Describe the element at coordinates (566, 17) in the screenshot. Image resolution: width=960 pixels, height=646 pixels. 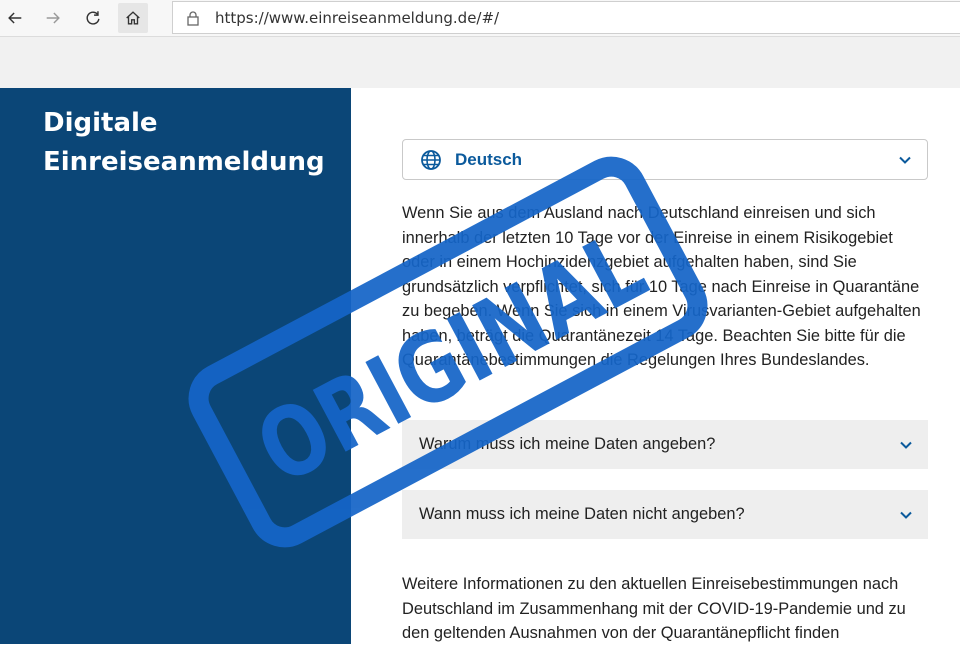
I see `address-bar: https://www.einreiseanmeldung.de/#/` at that location.